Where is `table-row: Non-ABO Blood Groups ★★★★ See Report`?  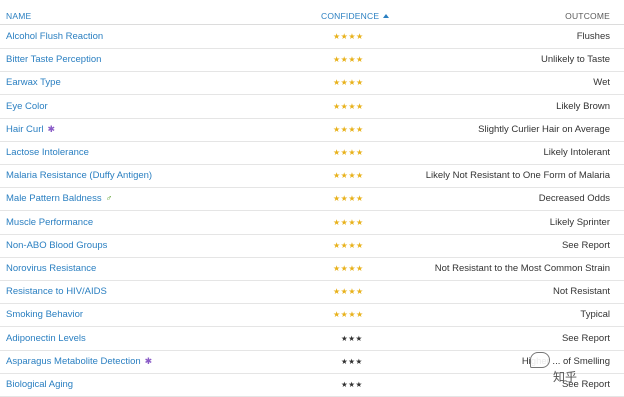
table-row: Non-ABO Blood Groups ★★★★ See Report is located at coordinates (312, 246).